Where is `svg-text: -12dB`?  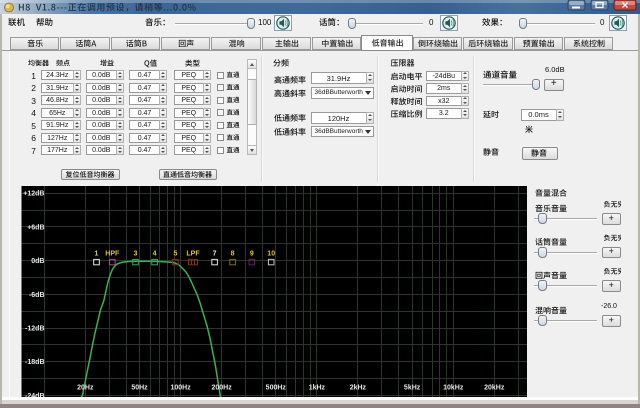 svg-text: -12dB is located at coordinates (34, 329).